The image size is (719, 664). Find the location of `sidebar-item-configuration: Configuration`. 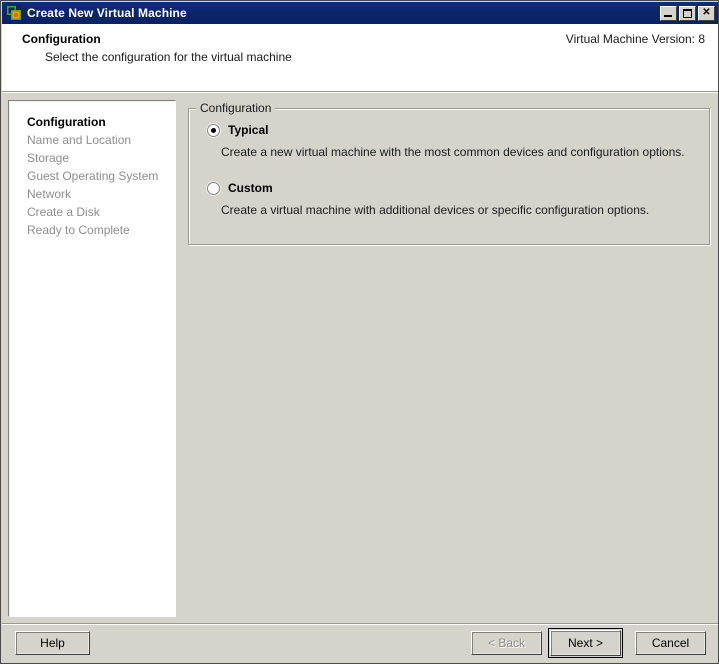

sidebar-item-configuration: Configuration is located at coordinates (101, 122).